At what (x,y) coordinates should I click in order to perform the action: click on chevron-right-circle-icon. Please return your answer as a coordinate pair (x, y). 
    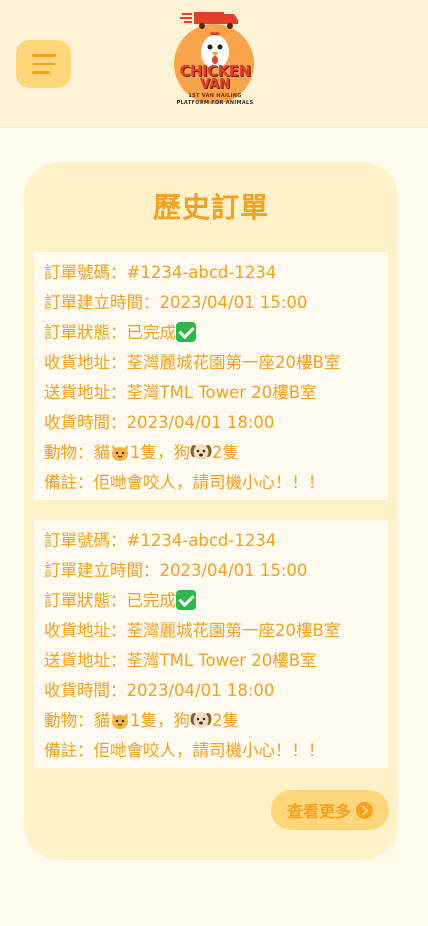
    Looking at the image, I should click on (364, 810).